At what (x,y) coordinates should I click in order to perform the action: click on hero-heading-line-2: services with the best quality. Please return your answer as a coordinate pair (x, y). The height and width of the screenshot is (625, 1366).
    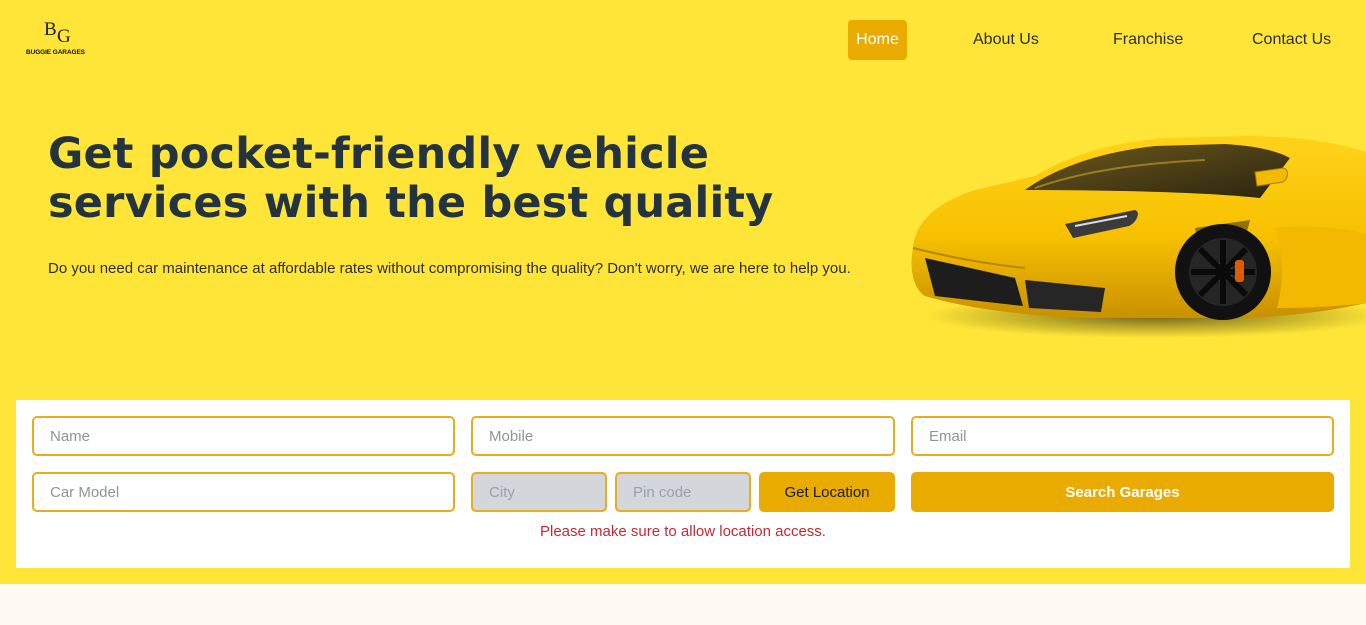
    Looking at the image, I should click on (411, 203).